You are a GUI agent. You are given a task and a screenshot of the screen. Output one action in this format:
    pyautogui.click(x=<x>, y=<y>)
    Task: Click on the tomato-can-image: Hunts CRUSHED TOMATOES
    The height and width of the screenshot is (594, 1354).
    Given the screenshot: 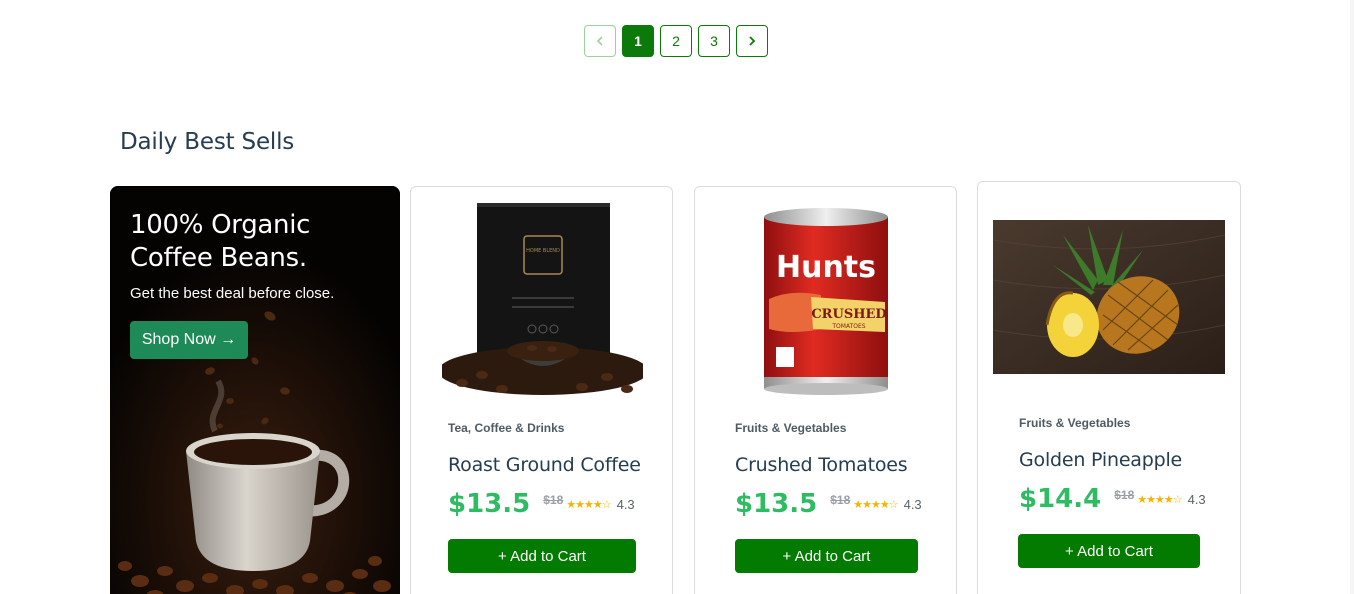 What is the action you would take?
    pyautogui.click(x=826, y=301)
    